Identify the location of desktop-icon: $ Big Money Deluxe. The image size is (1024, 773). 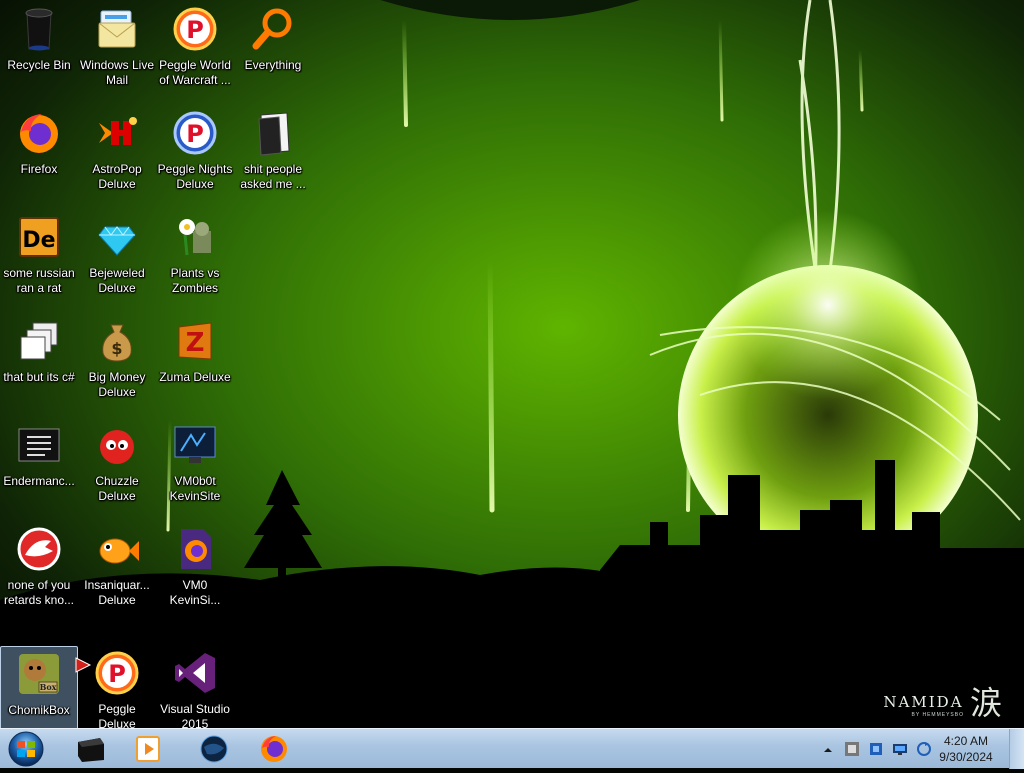
(117, 365).